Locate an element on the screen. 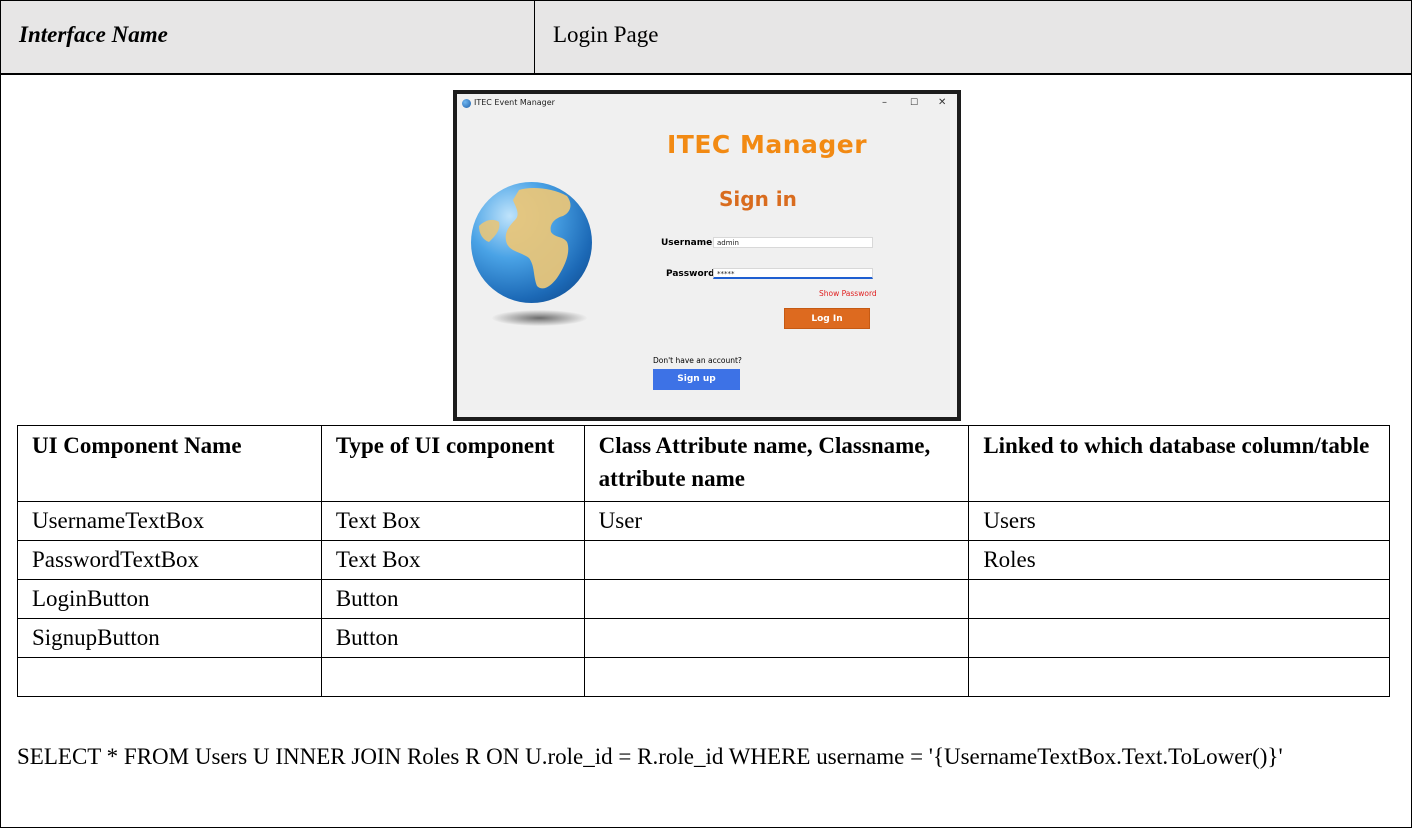 Image resolution: width=1412 pixels, height=828 pixels. globe-image is located at coordinates (531, 242).